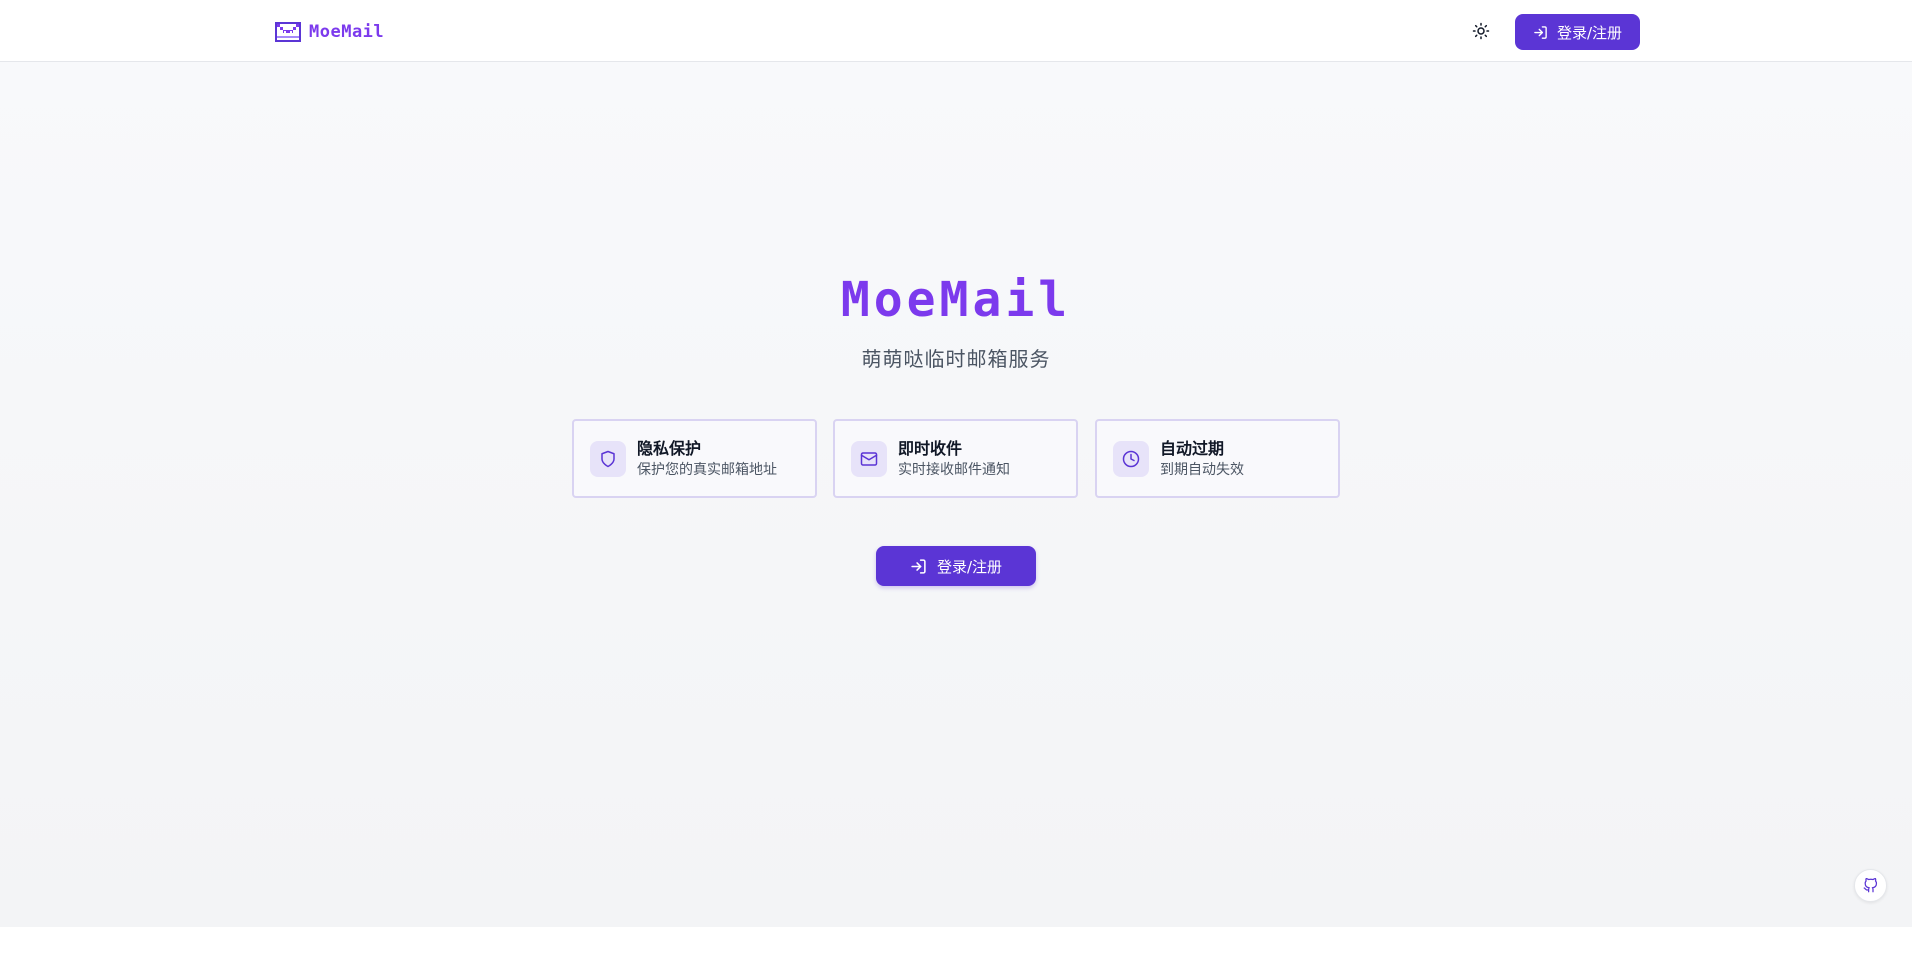 This screenshot has height=958, width=1912. I want to click on sun-icon, so click(1481, 31).